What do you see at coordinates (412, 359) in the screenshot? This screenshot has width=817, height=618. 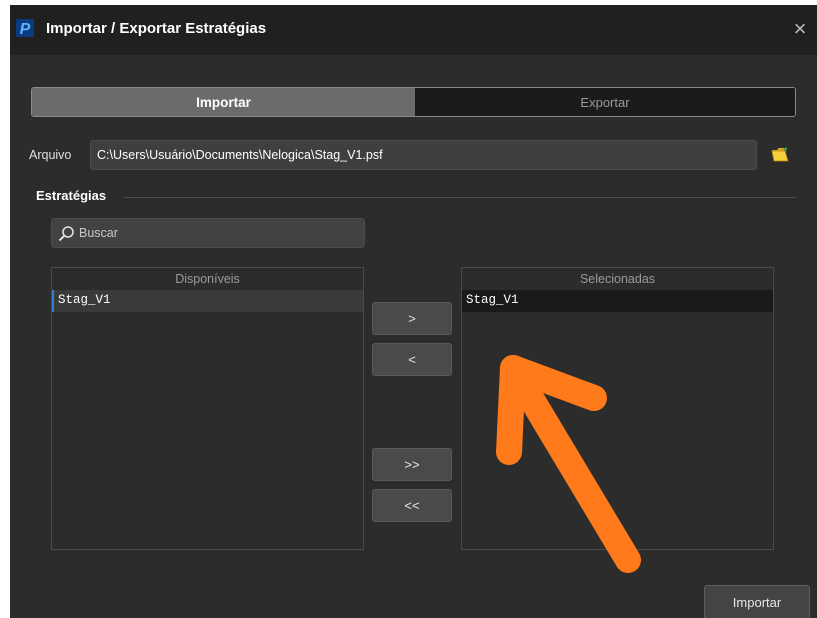 I see `remove-button: <` at bounding box center [412, 359].